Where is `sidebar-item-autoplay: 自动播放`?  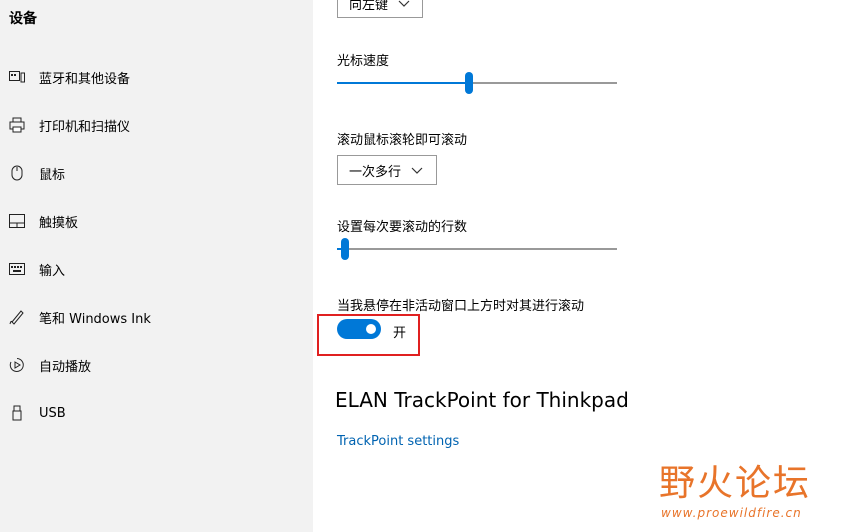
sidebar-item-autoplay: 自动播放 is located at coordinates (156, 365).